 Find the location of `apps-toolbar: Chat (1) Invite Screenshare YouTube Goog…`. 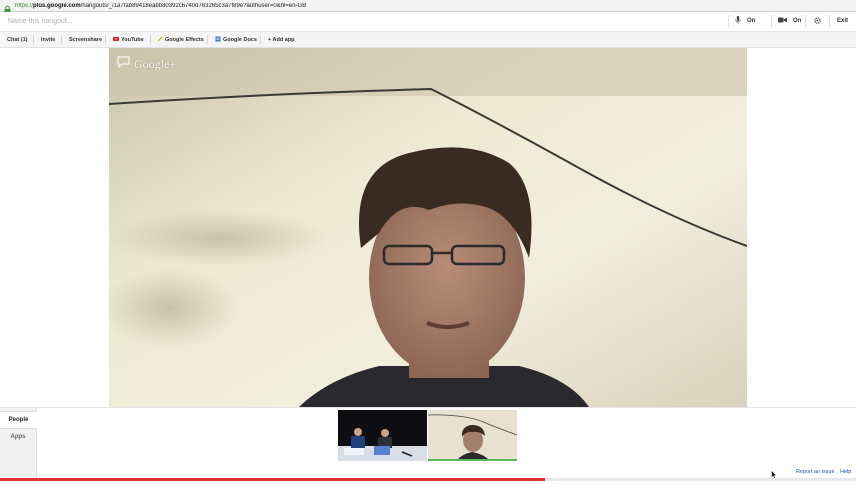

apps-toolbar: Chat (1) Invite Screenshare YouTube Goog… is located at coordinates (428, 40).